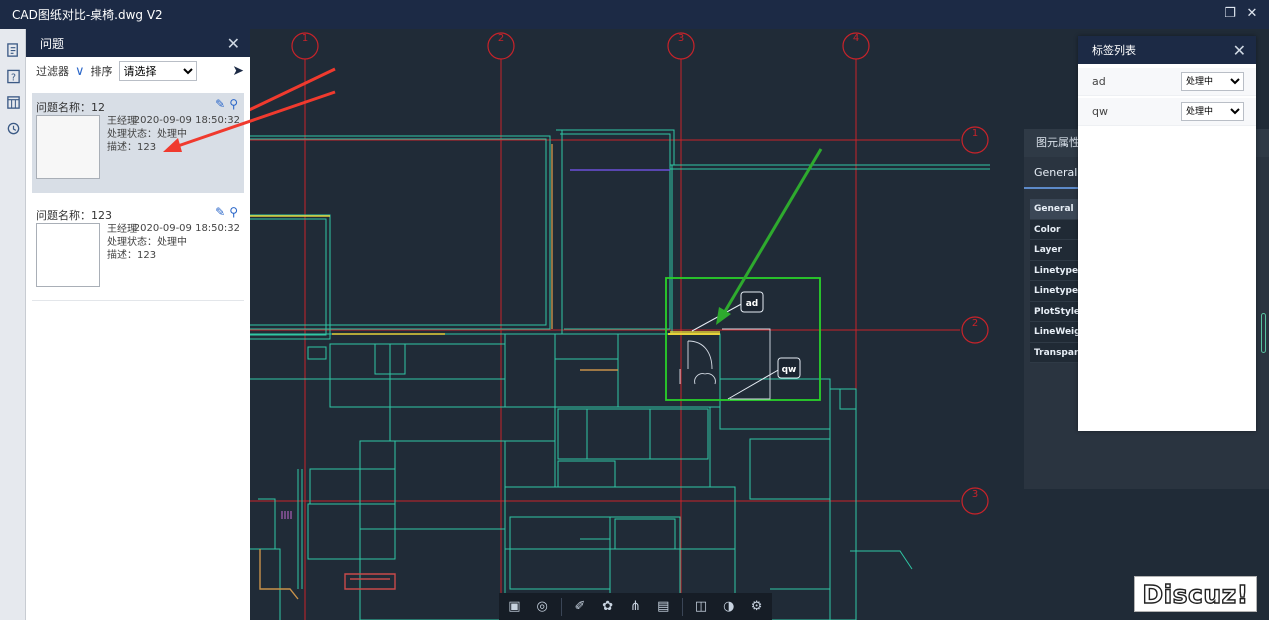 The width and height of the screenshot is (1269, 620). I want to click on layers-icon: ◫, so click(701, 606).